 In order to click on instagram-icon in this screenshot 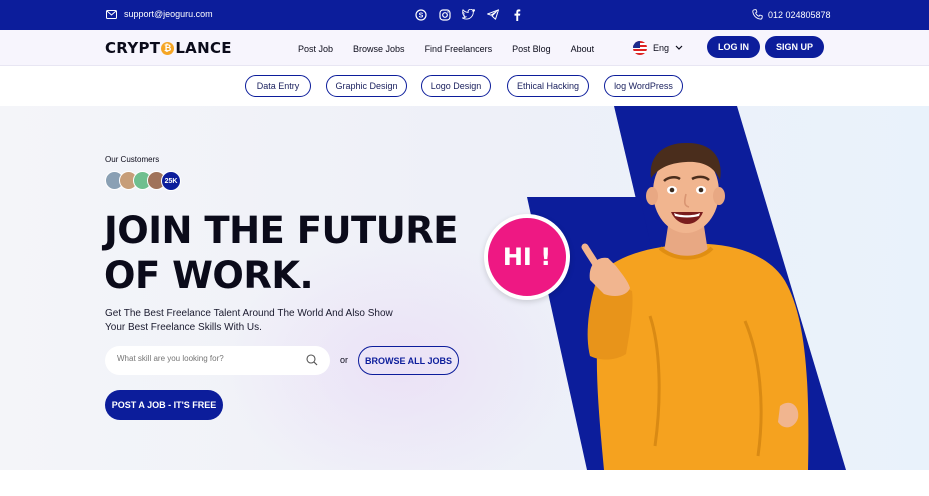, I will do `click(444, 14)`.